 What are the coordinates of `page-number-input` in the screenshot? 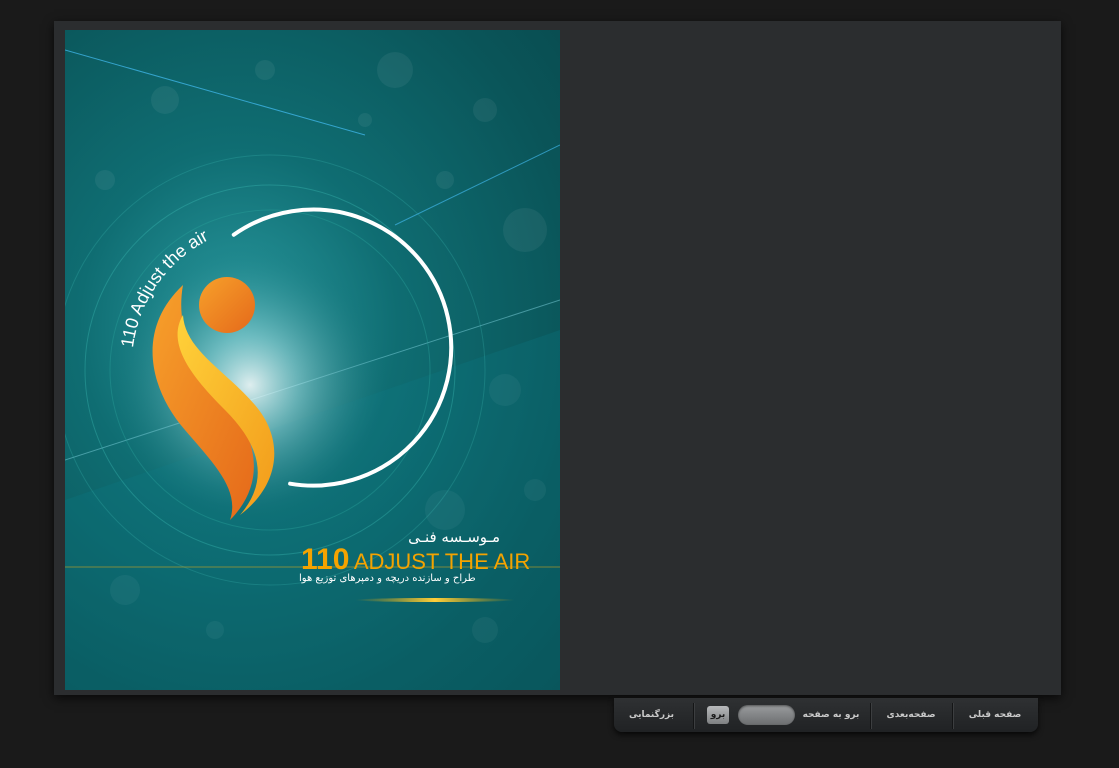 It's located at (766, 715).